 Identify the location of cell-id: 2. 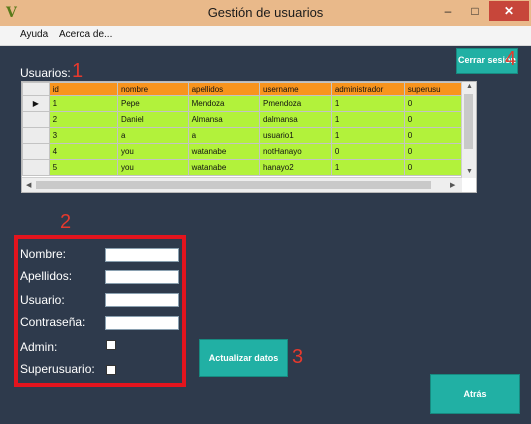
(83, 119).